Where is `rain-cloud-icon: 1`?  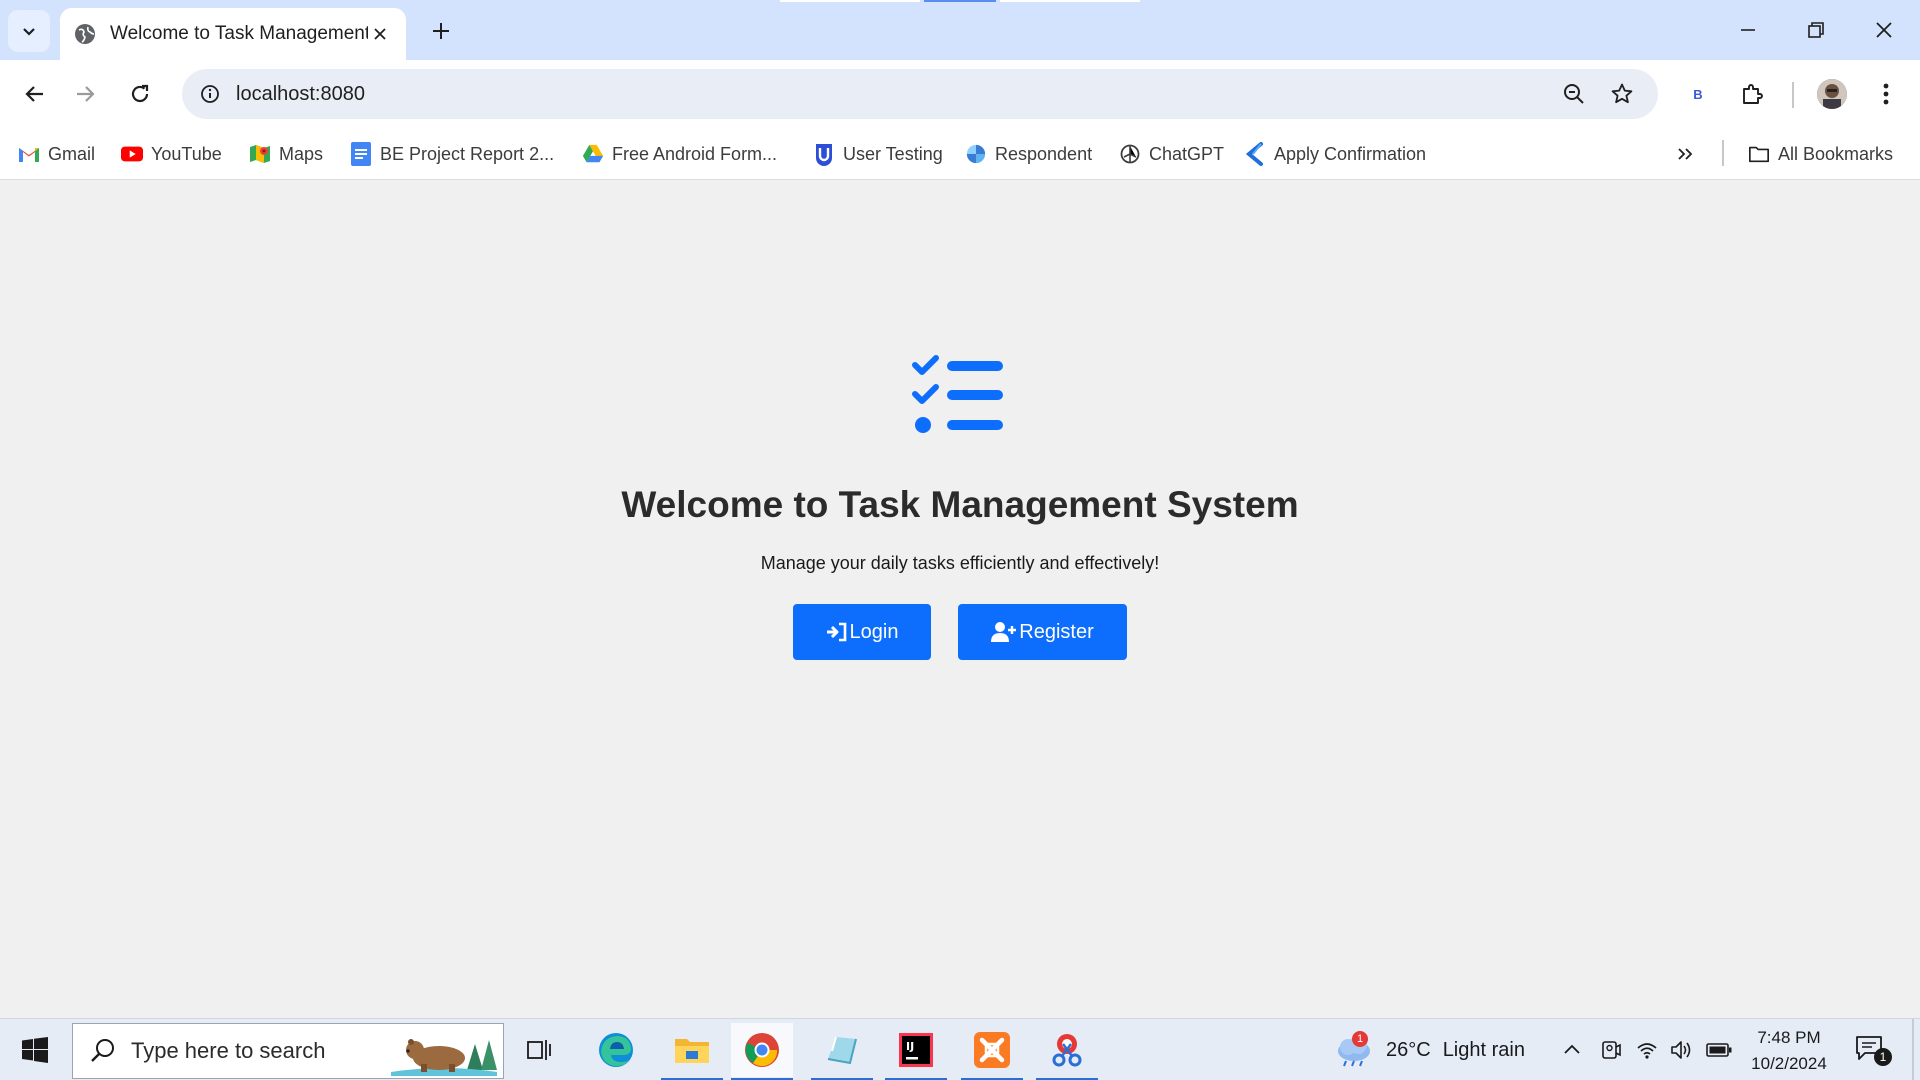
rain-cloud-icon: 1 is located at coordinates (1354, 1049).